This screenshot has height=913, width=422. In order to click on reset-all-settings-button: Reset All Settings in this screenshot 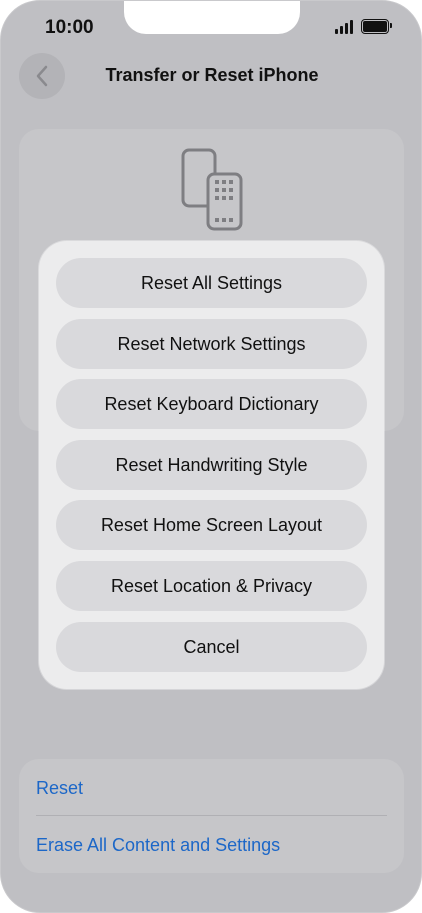, I will do `click(211, 283)`.